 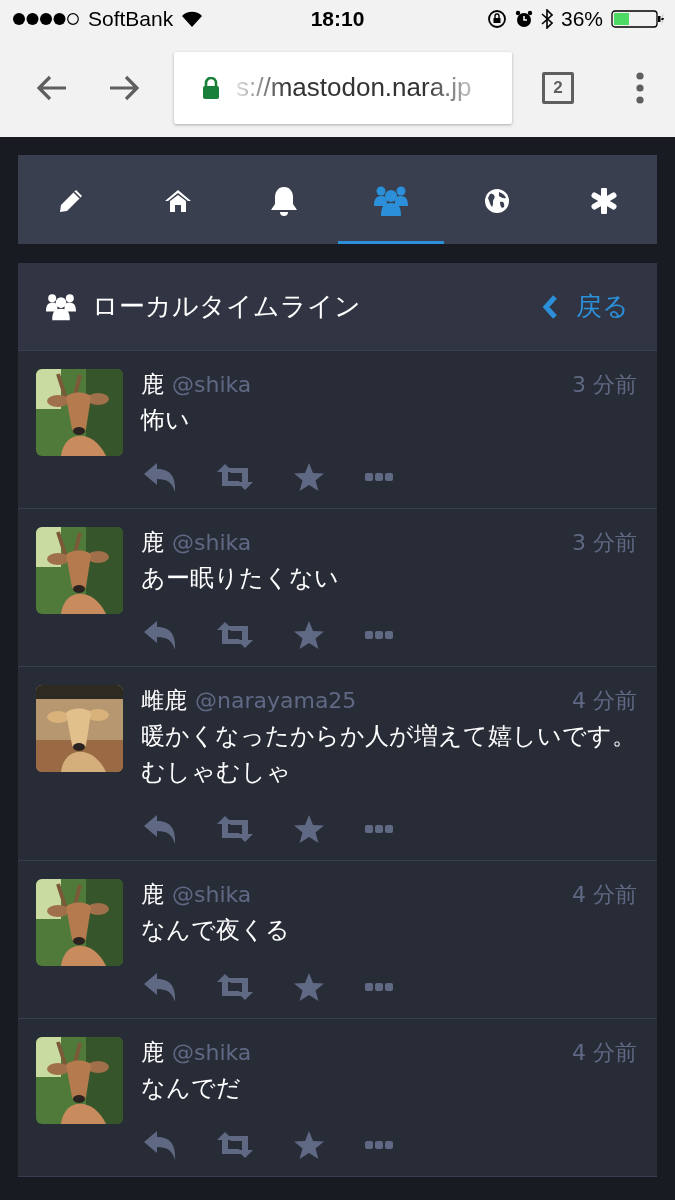 I want to click on rotation-lock-icon, so click(x=496, y=19).